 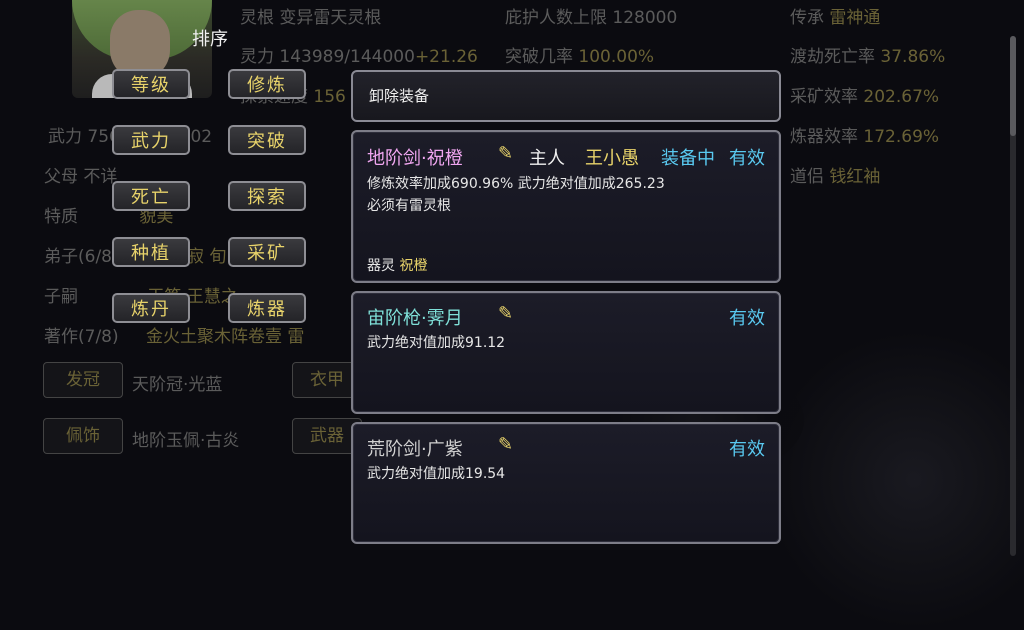 What do you see at coordinates (81, 177) in the screenshot?
I see `parents-row: 父母 不详` at bounding box center [81, 177].